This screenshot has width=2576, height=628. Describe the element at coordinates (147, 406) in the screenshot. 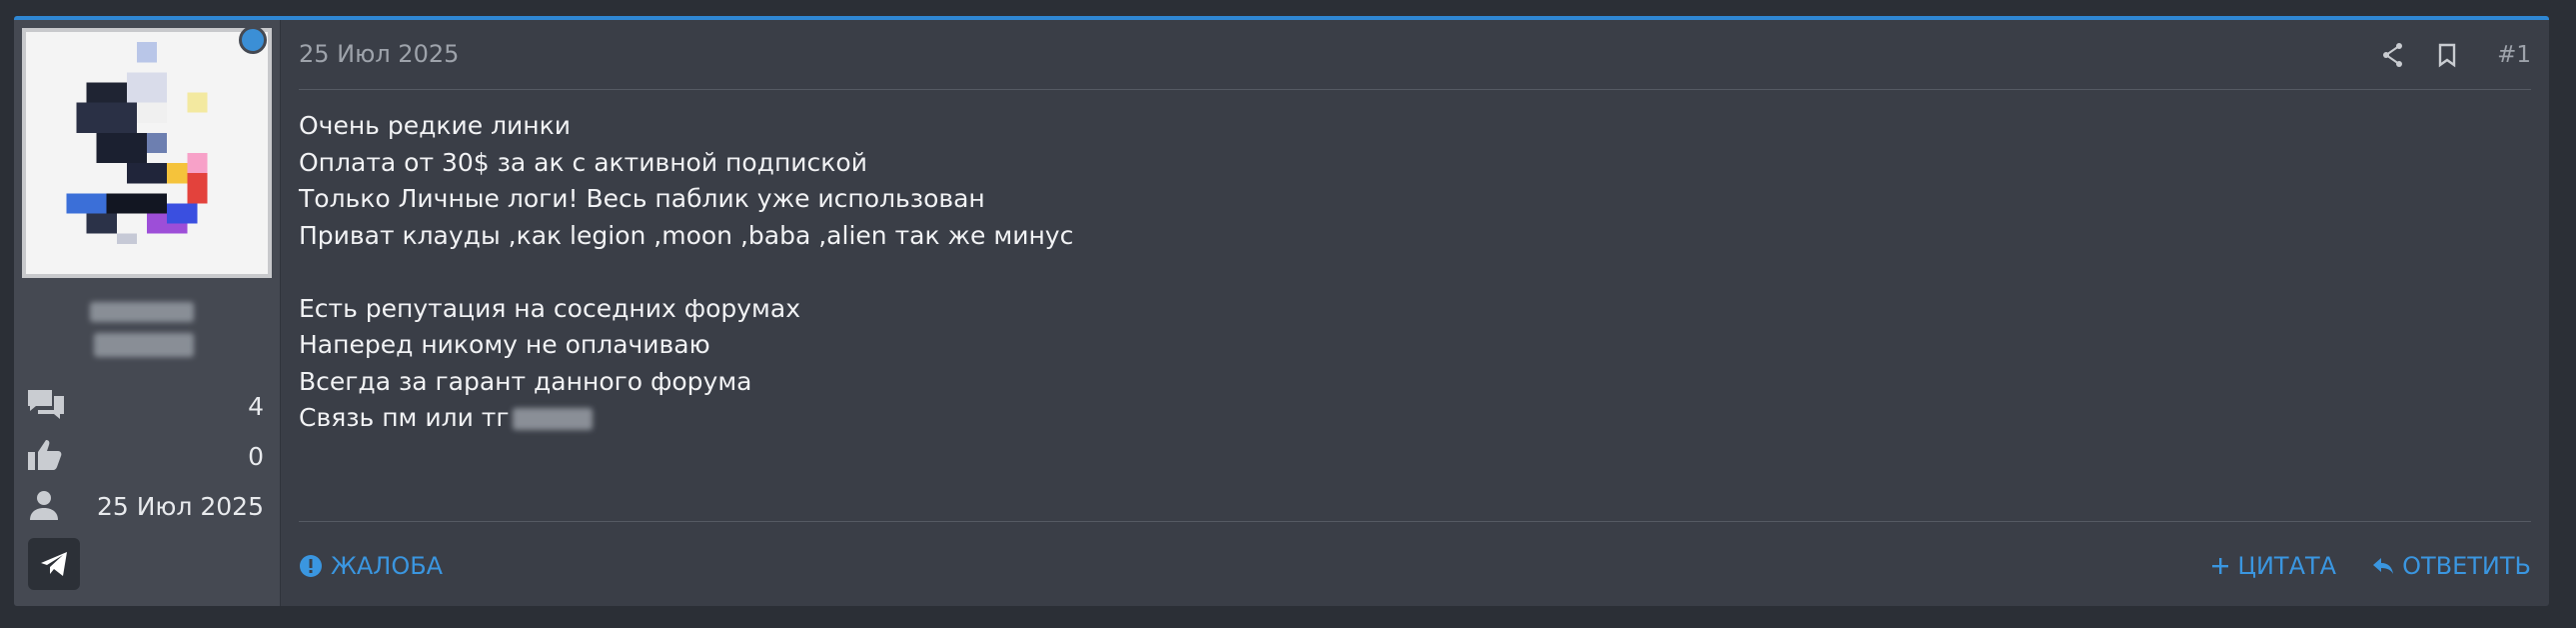

I see `stat-messages: 4` at that location.